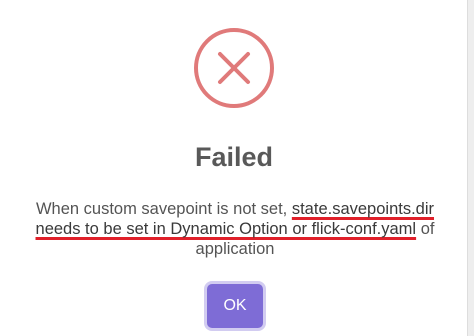  Describe the element at coordinates (363, 209) in the screenshot. I see `message-highlight: state.savepoints.dir` at that location.